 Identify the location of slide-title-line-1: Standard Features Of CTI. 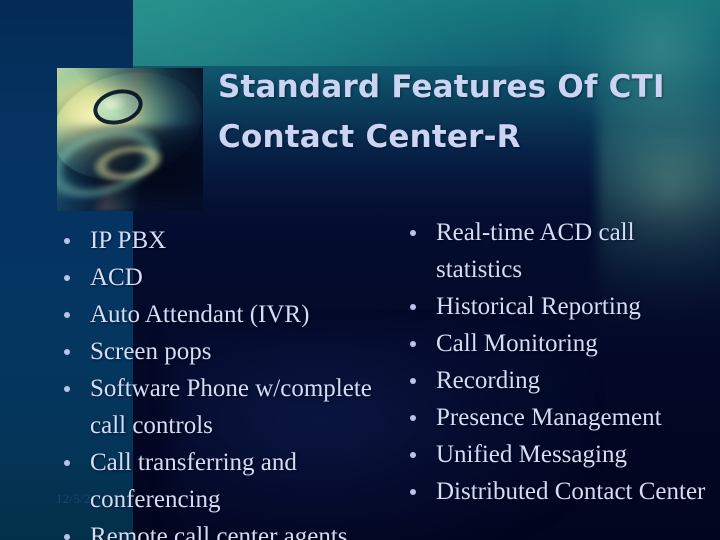
(441, 87).